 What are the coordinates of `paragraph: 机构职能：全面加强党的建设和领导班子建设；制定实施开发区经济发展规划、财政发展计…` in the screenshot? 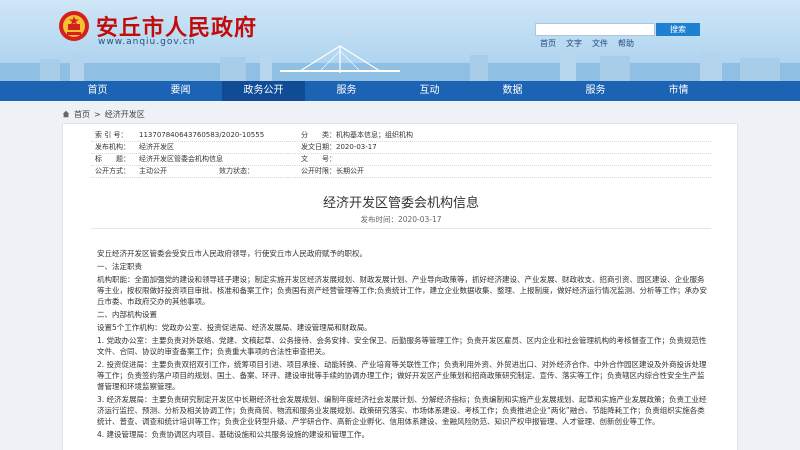 It's located at (402, 290).